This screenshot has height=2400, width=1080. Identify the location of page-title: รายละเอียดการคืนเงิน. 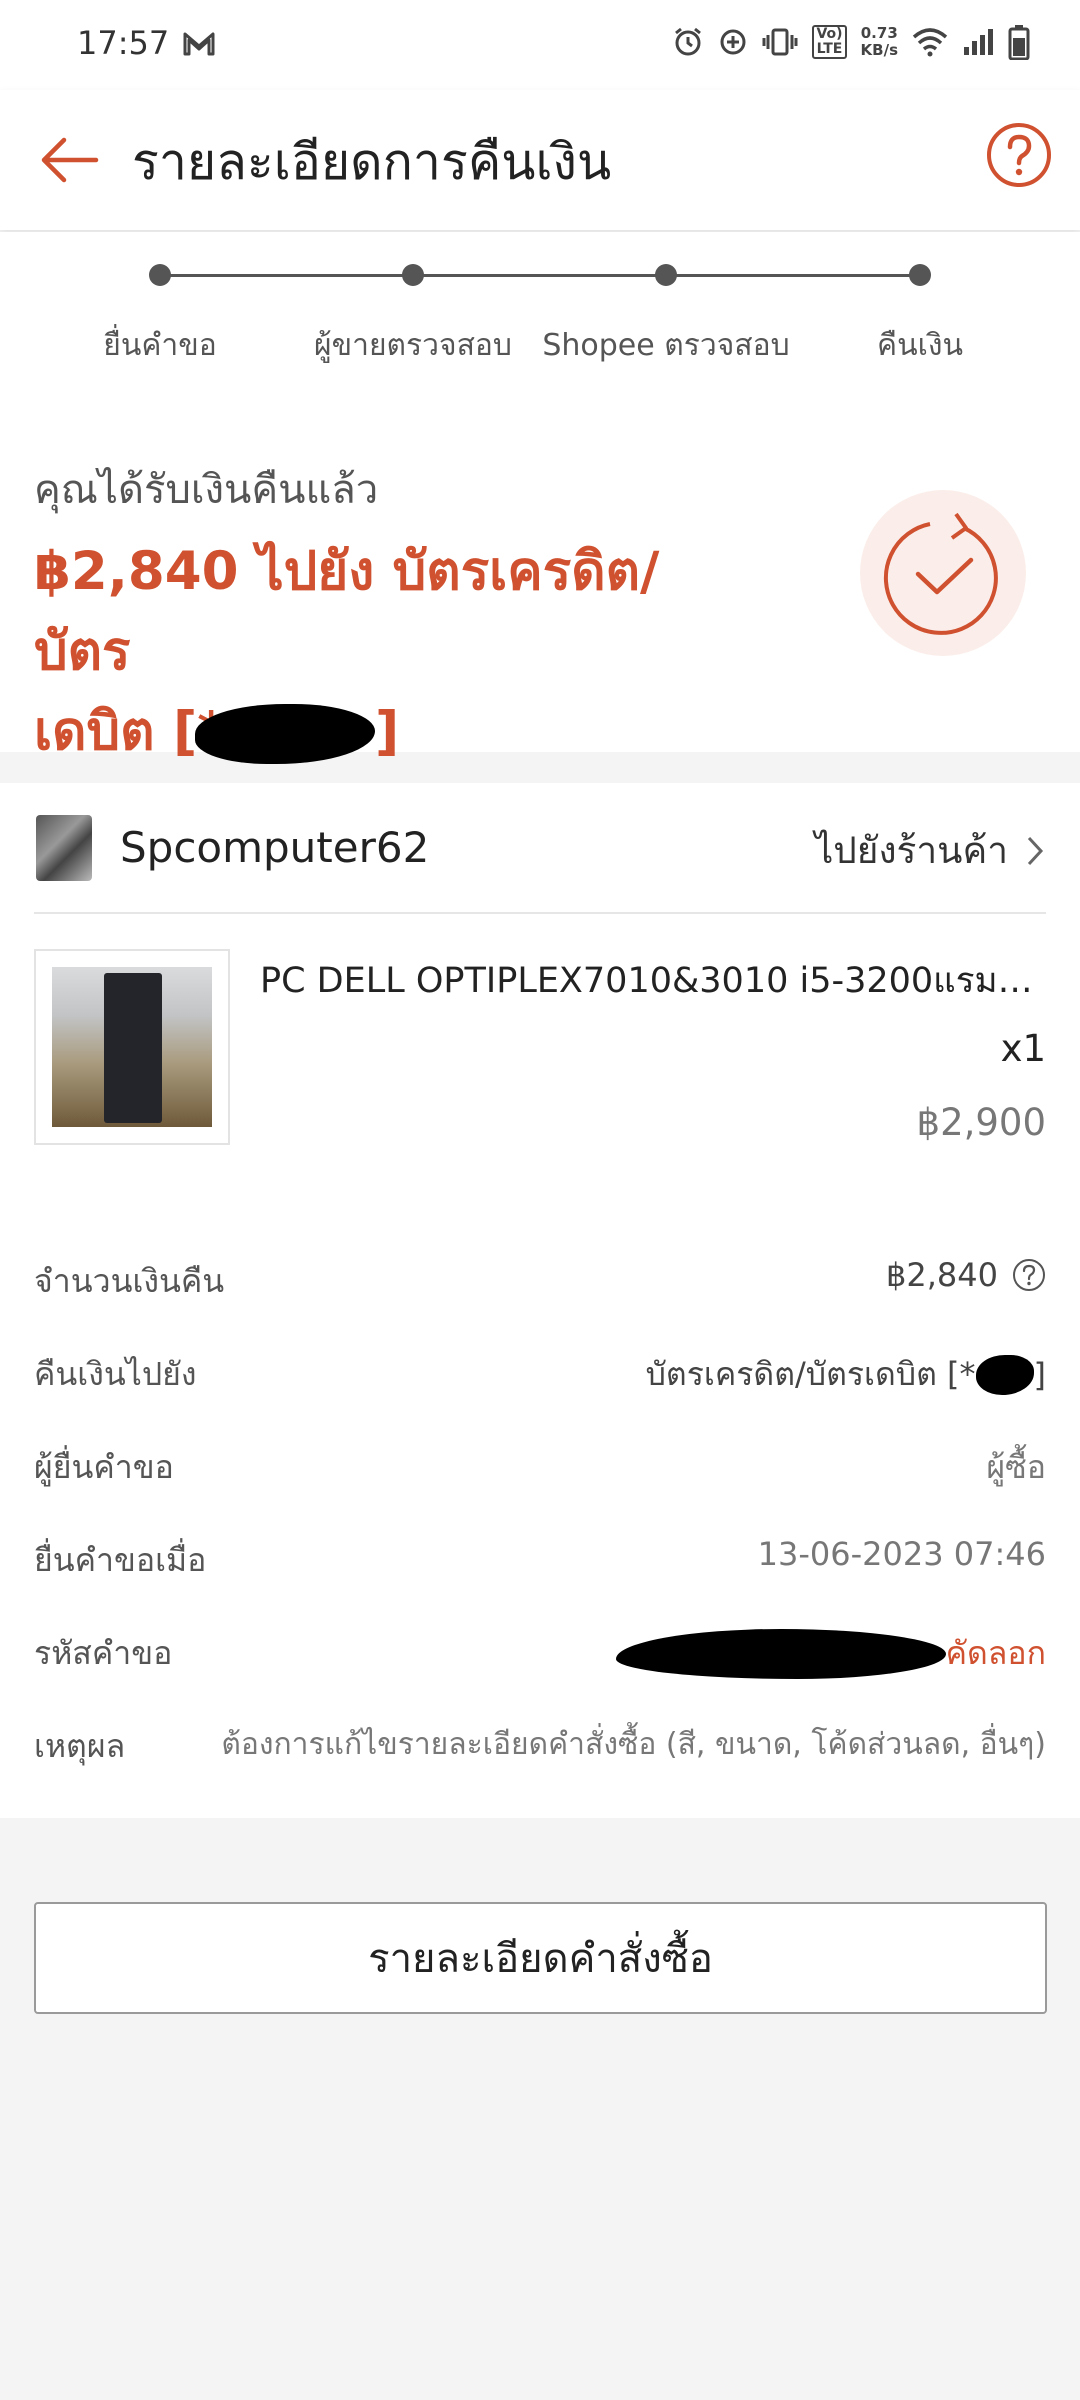
(372, 162).